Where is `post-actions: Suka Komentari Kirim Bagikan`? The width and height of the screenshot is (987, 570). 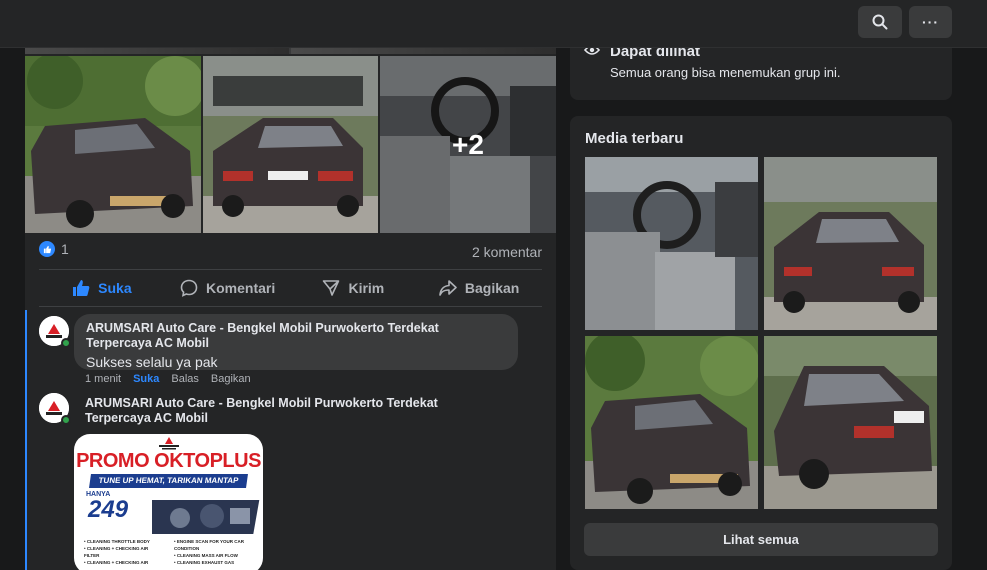 post-actions: Suka Komentari Kirim Bagikan is located at coordinates (290, 288).